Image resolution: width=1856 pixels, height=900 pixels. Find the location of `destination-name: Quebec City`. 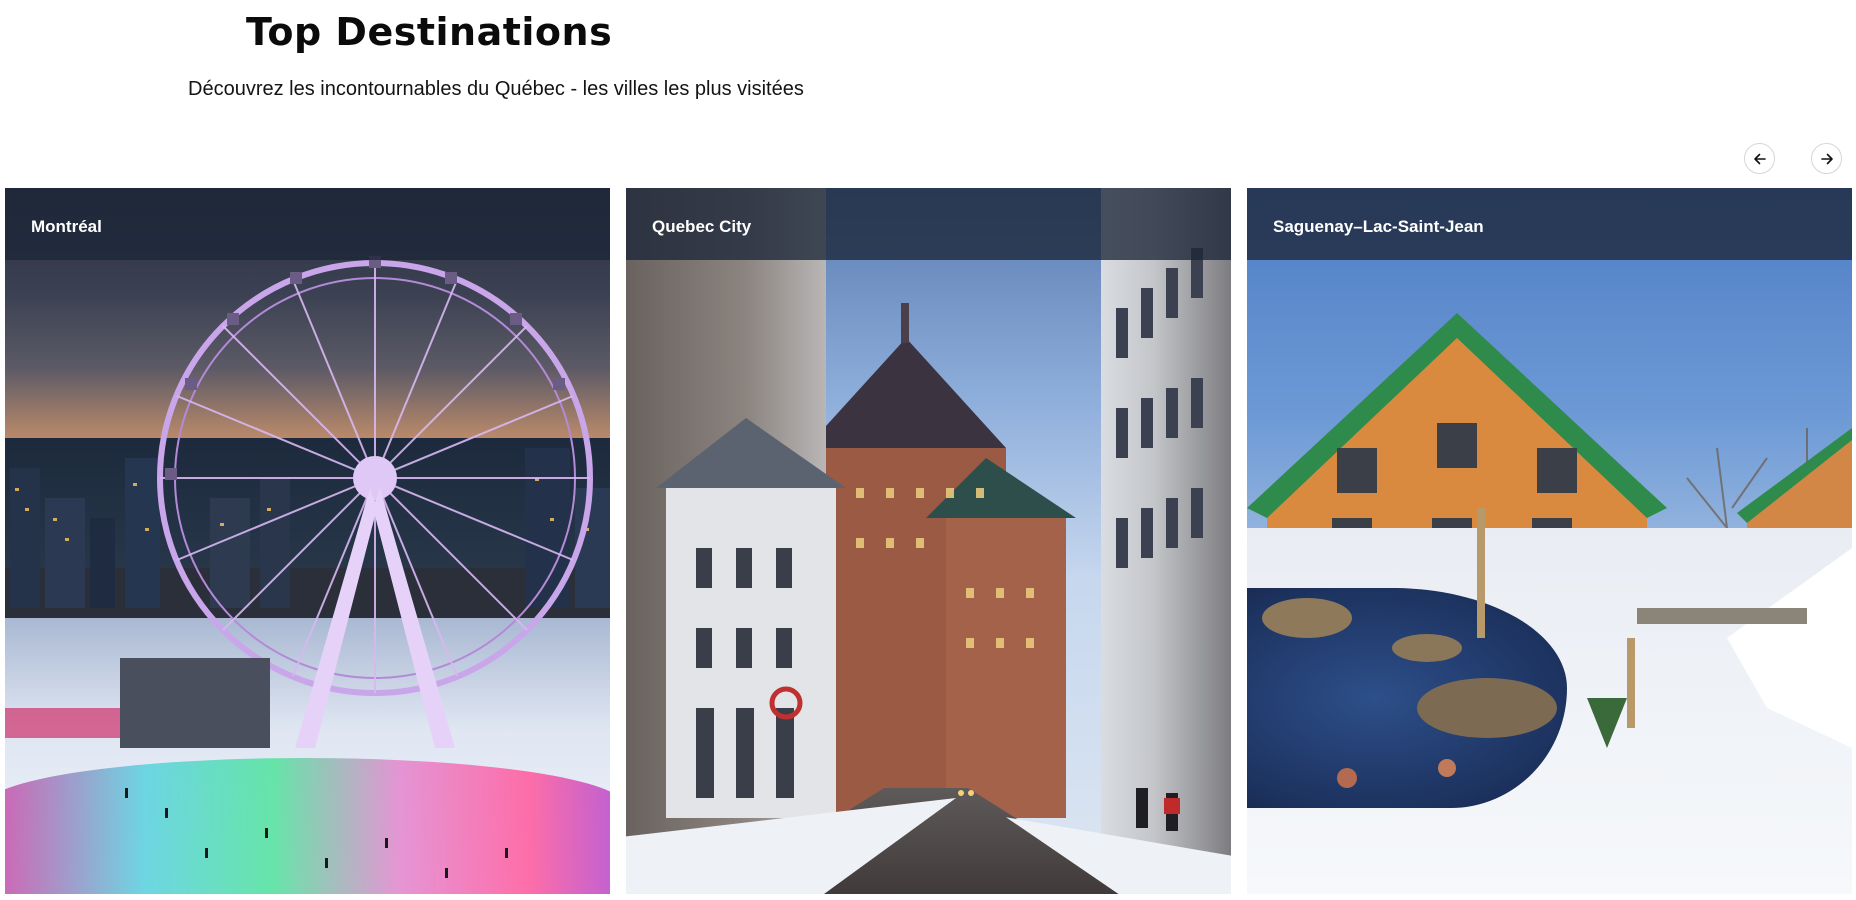

destination-name: Quebec City is located at coordinates (702, 226).